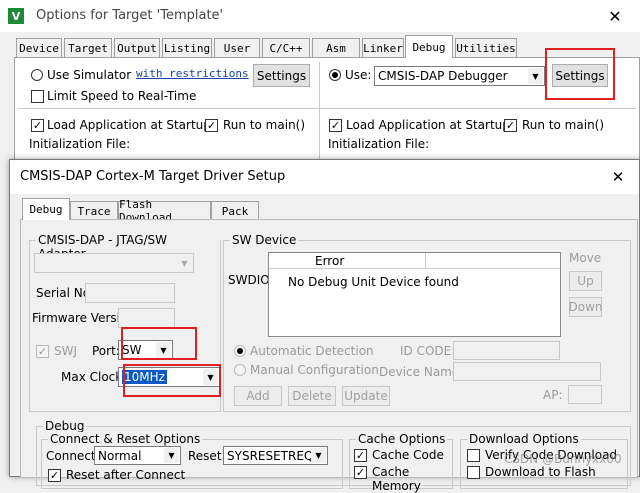 The image size is (640, 493). What do you see at coordinates (366, 396) in the screenshot?
I see `update-button: Update` at bounding box center [366, 396].